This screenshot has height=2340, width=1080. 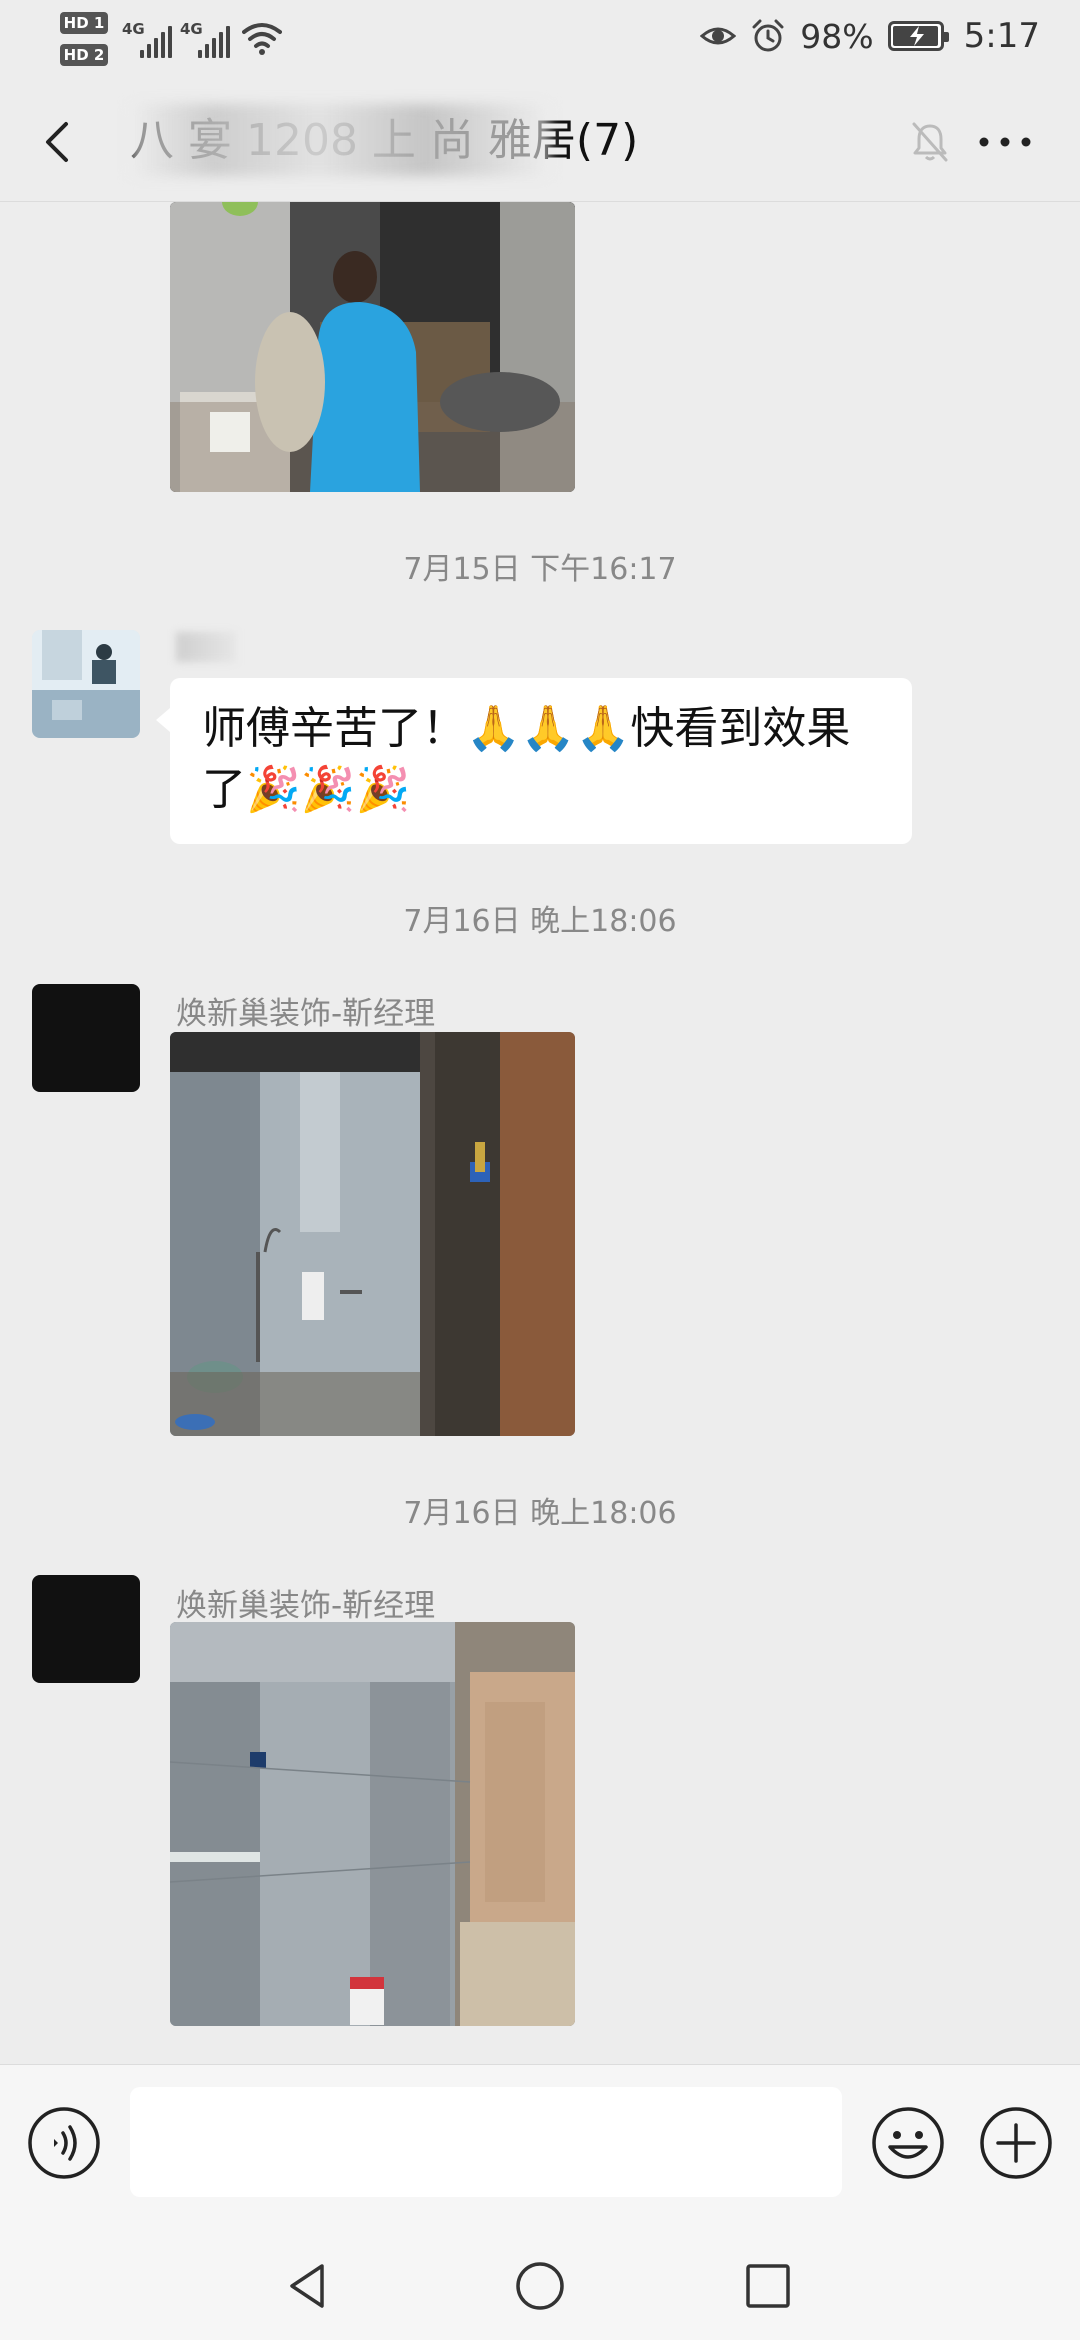 I want to click on hd2-badge: HD 2, so click(x=84, y=55).